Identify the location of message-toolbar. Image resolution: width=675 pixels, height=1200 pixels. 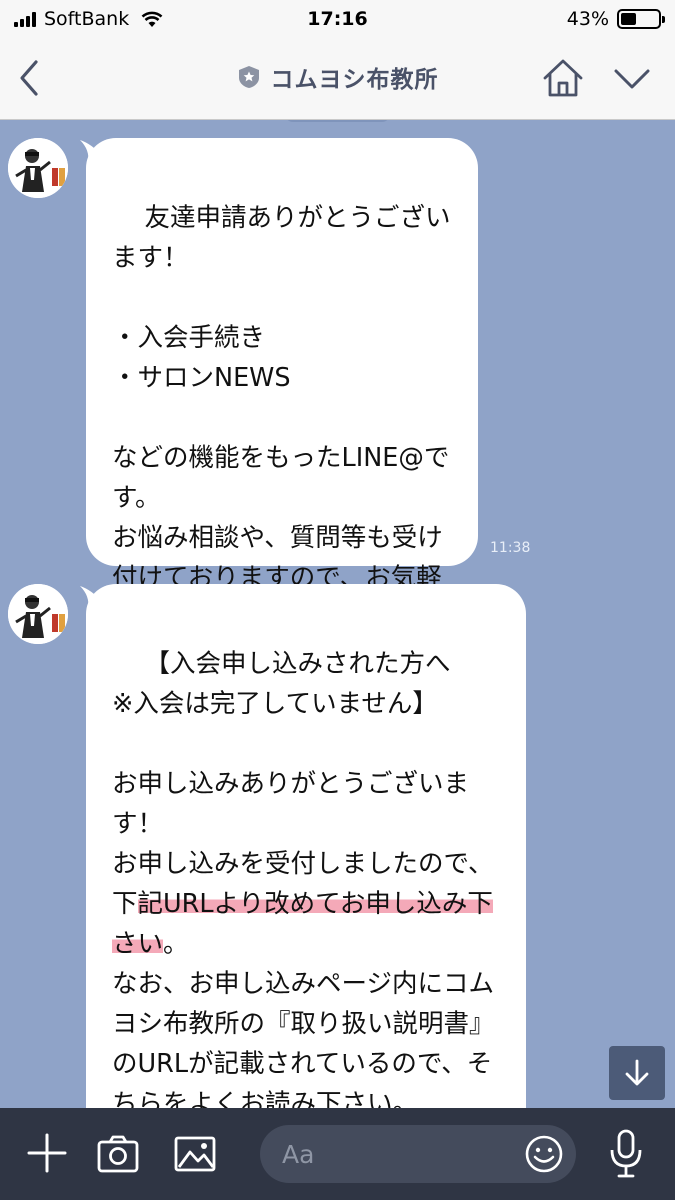
(337, 1154).